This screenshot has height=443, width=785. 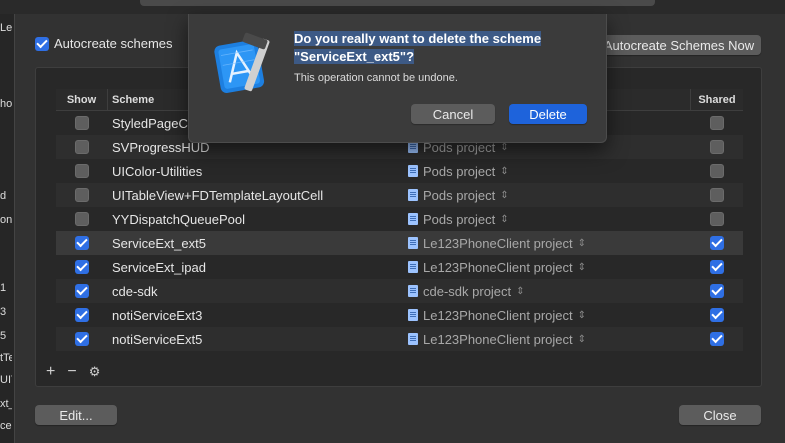 What do you see at coordinates (549, 291) in the screenshot?
I see `container-cell: cde-sdk project ⇕` at bounding box center [549, 291].